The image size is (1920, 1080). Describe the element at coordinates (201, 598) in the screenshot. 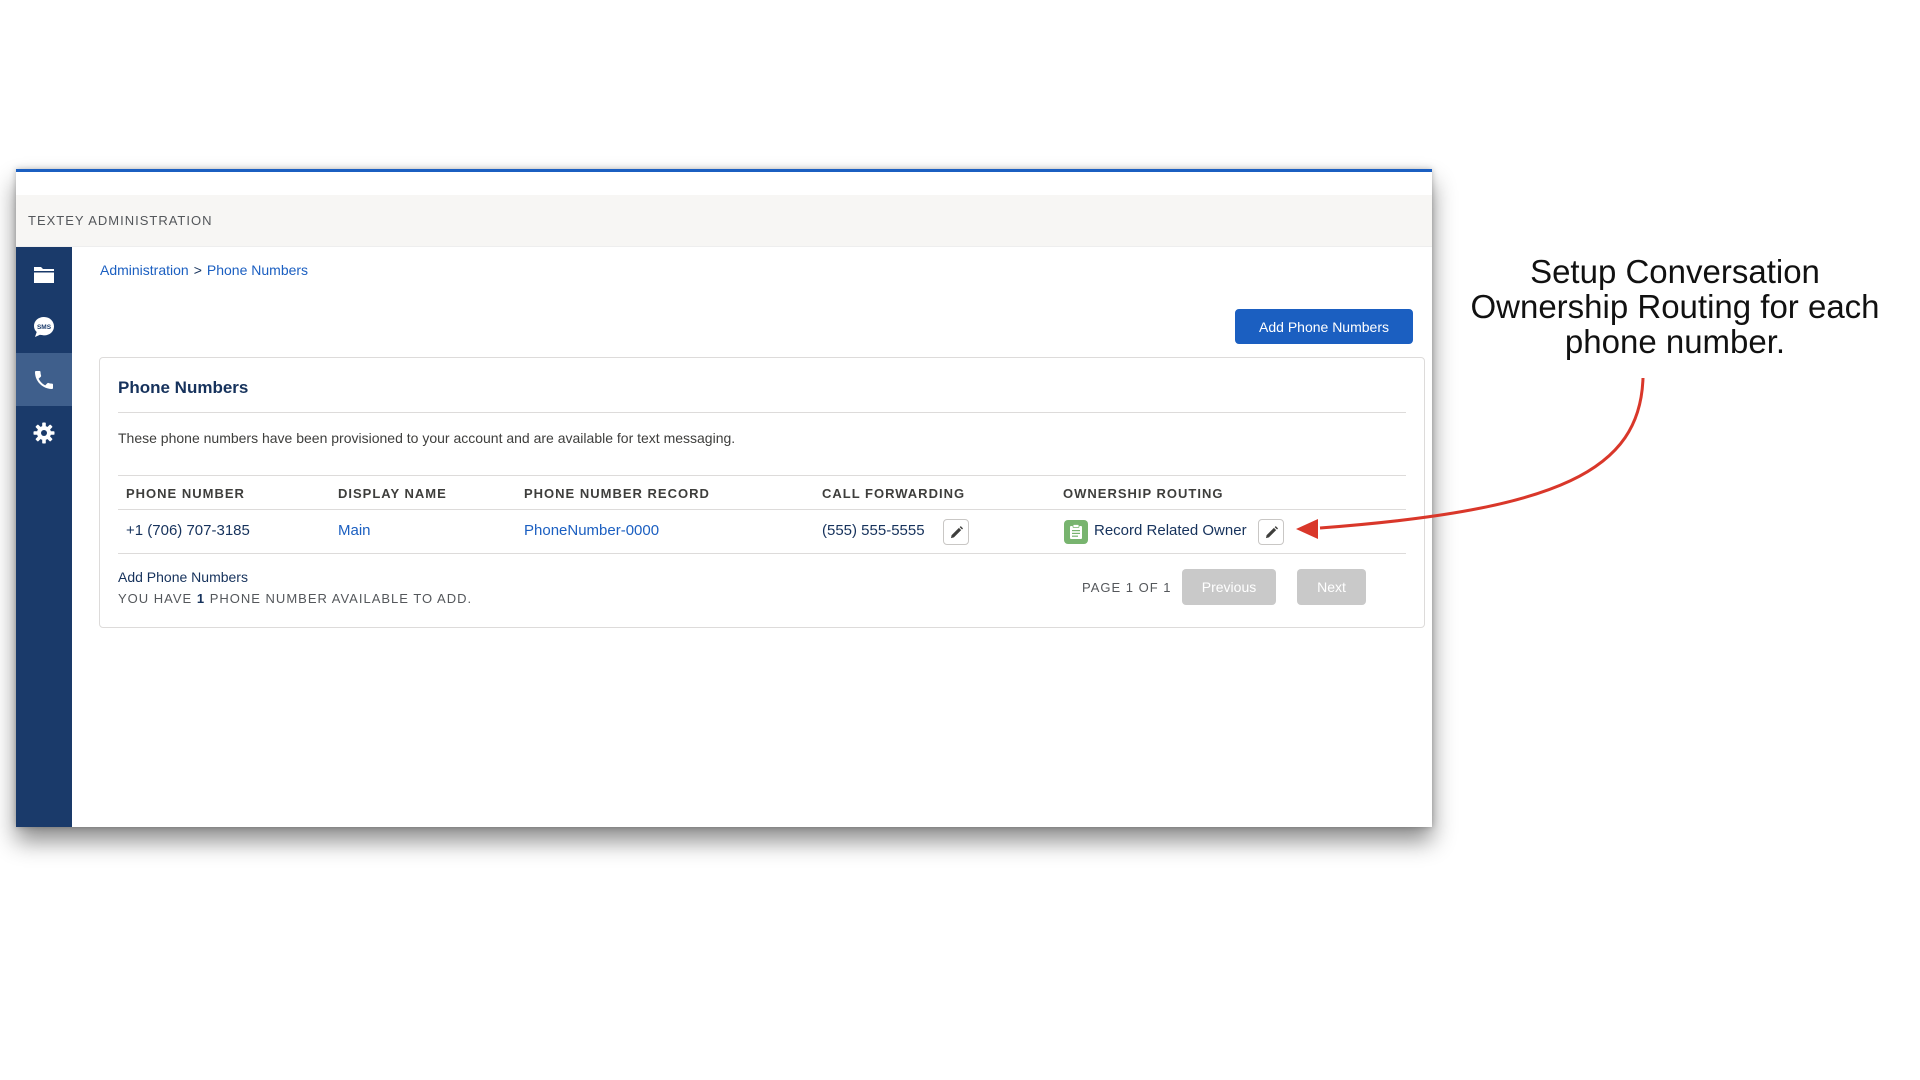

I see `note-count: 1` at that location.